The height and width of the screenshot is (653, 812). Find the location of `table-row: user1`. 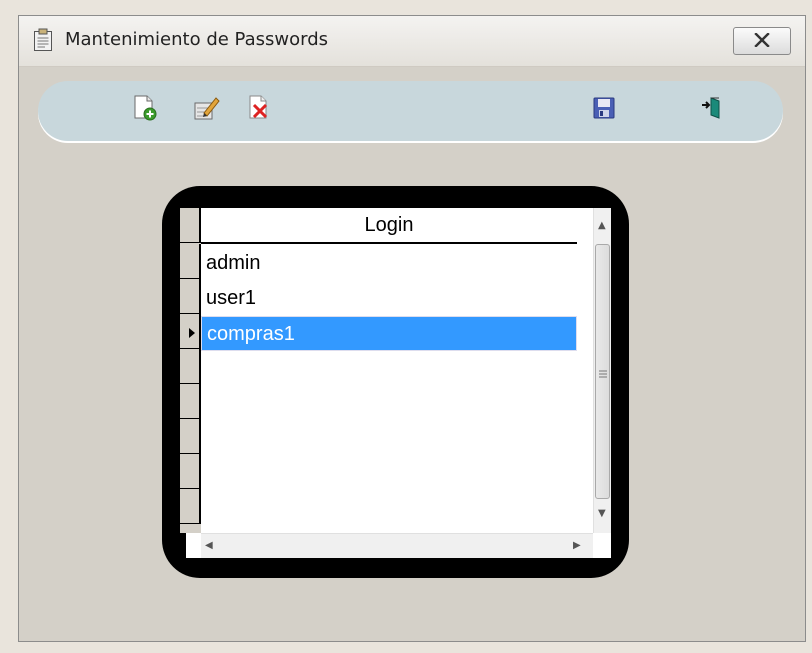

table-row: user1 is located at coordinates (389, 298).